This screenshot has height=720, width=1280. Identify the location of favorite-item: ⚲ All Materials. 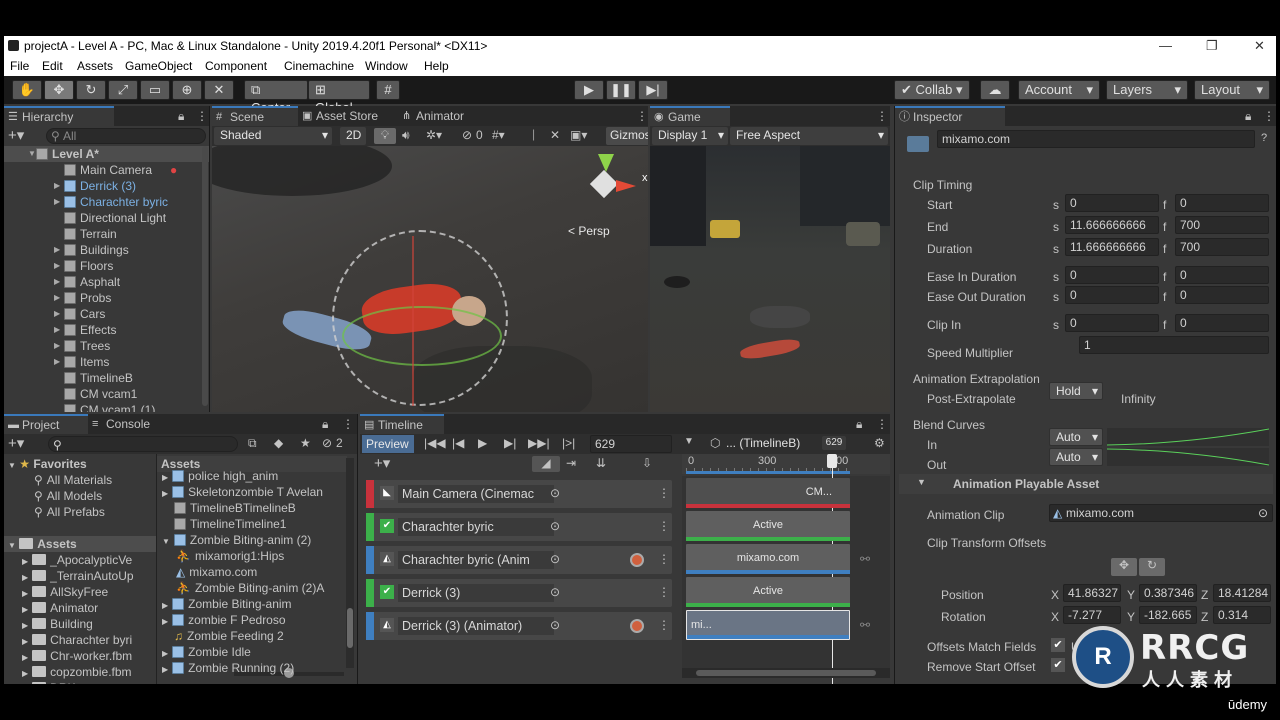
(73, 480).